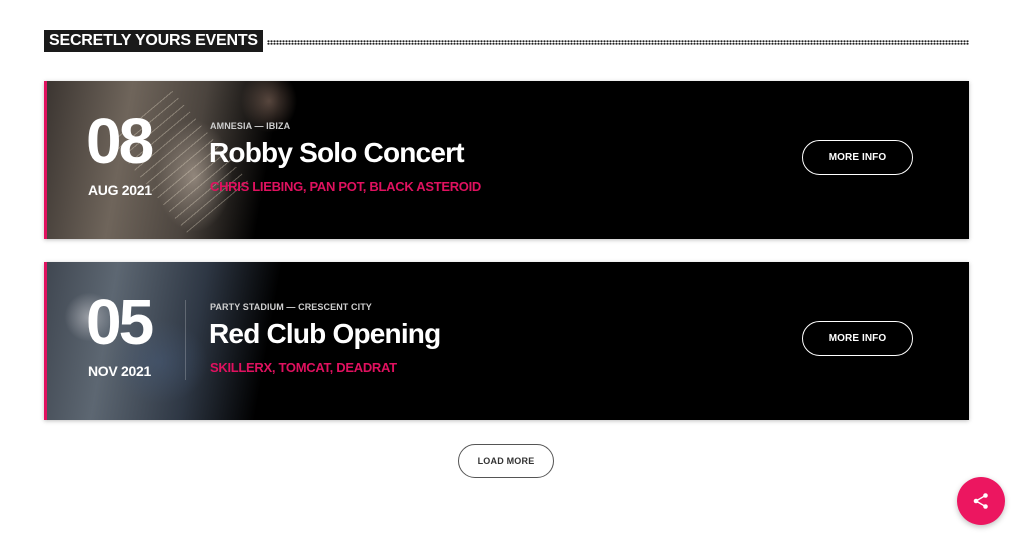 This screenshot has width=1024, height=536. Describe the element at coordinates (120, 141) in the screenshot. I see `event-day: 08` at that location.